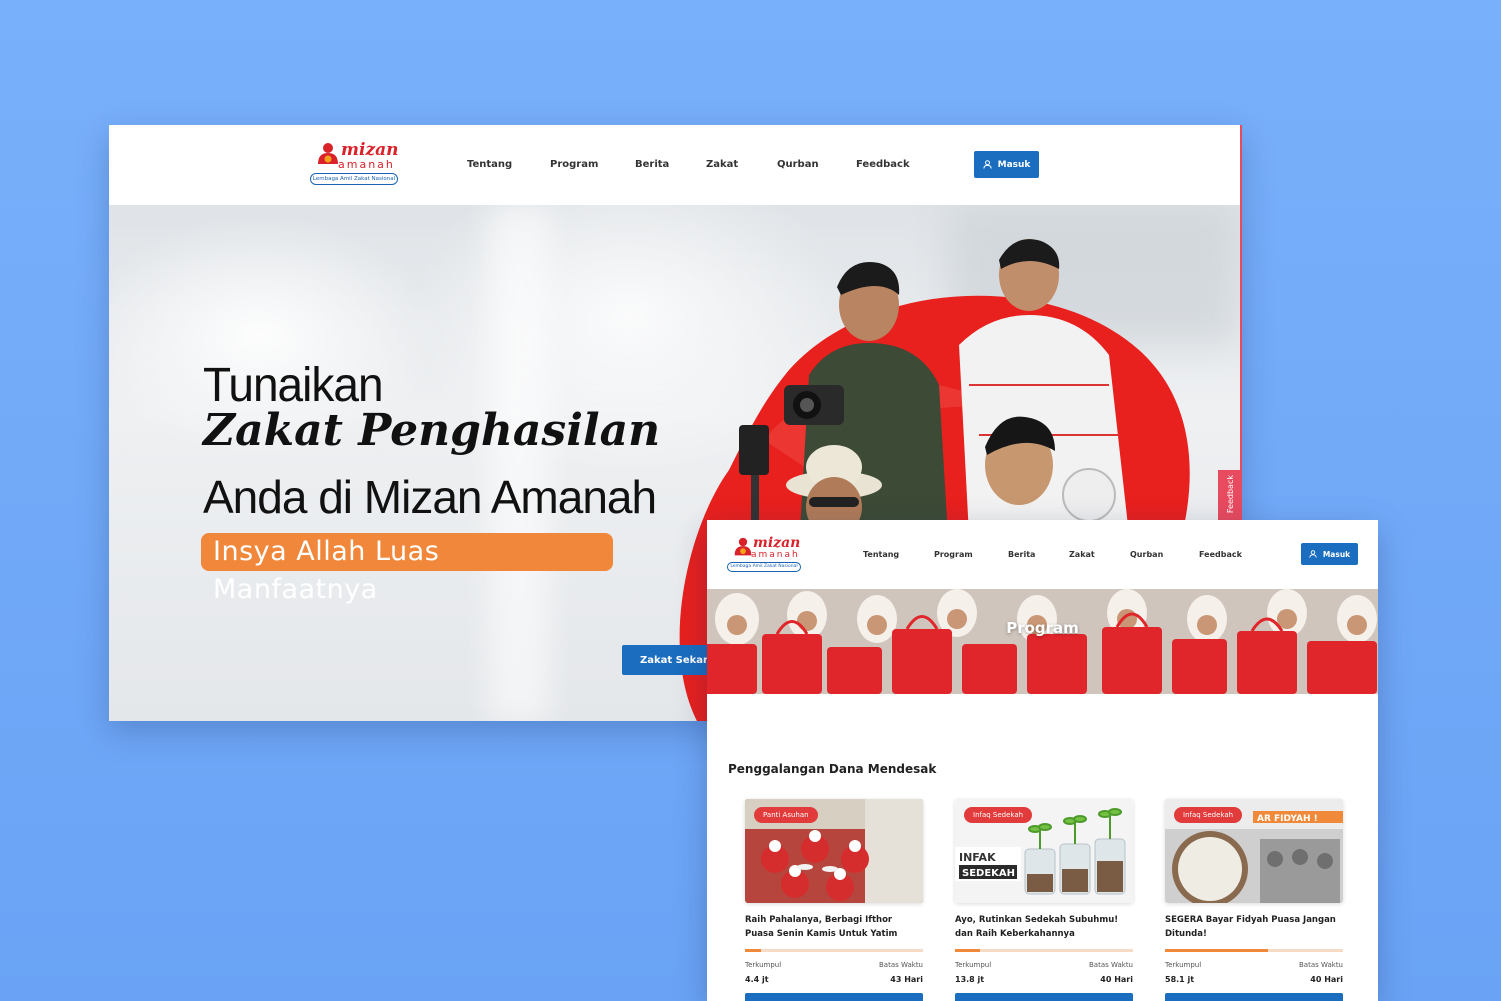 This screenshot has width=1501, height=1001. What do you see at coordinates (786, 815) in the screenshot?
I see `campaign-category-badge: Panti Asuhan` at bounding box center [786, 815].